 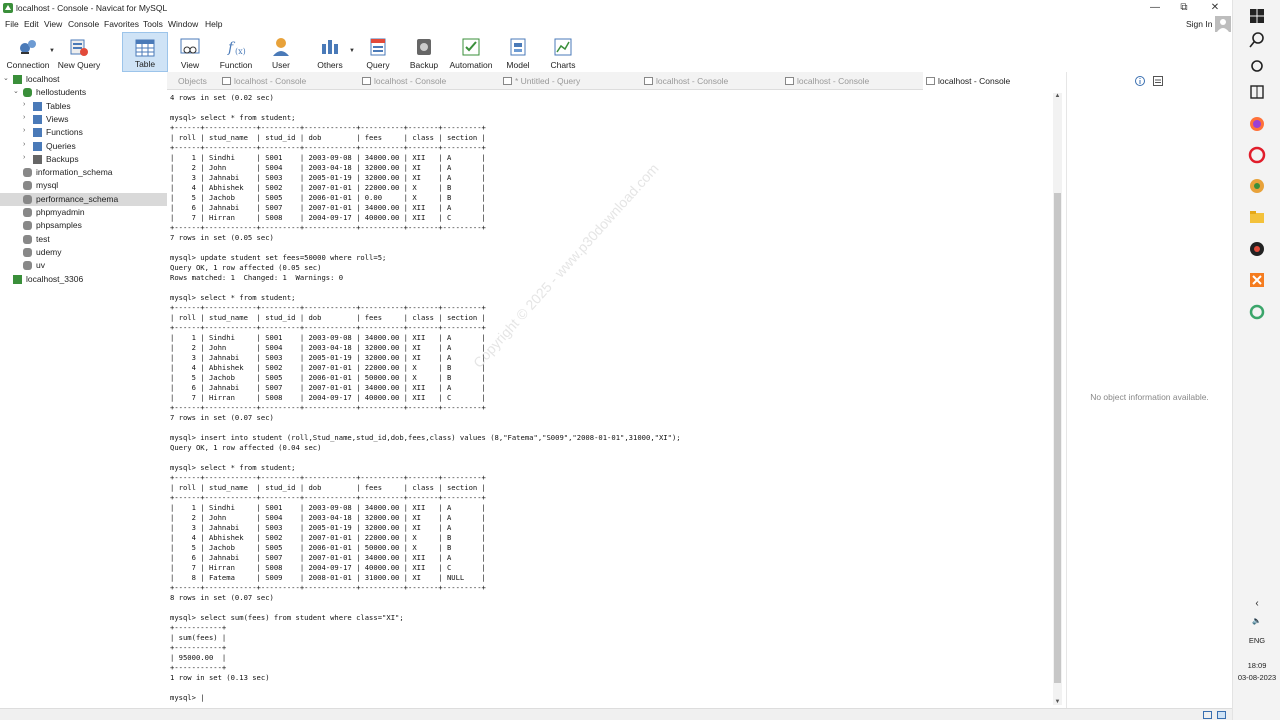 What do you see at coordinates (37, 106) in the screenshot?
I see `table-icon` at bounding box center [37, 106].